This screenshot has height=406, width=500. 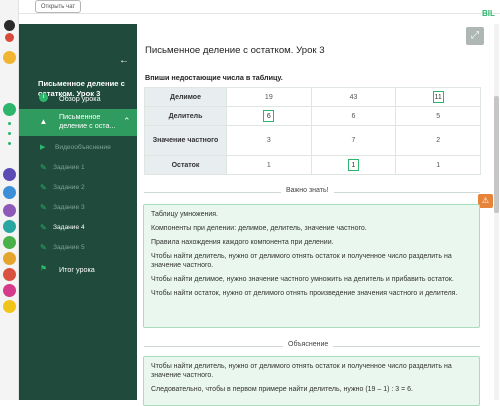 I want to click on warning-icon: ⚠, so click(x=485, y=201).